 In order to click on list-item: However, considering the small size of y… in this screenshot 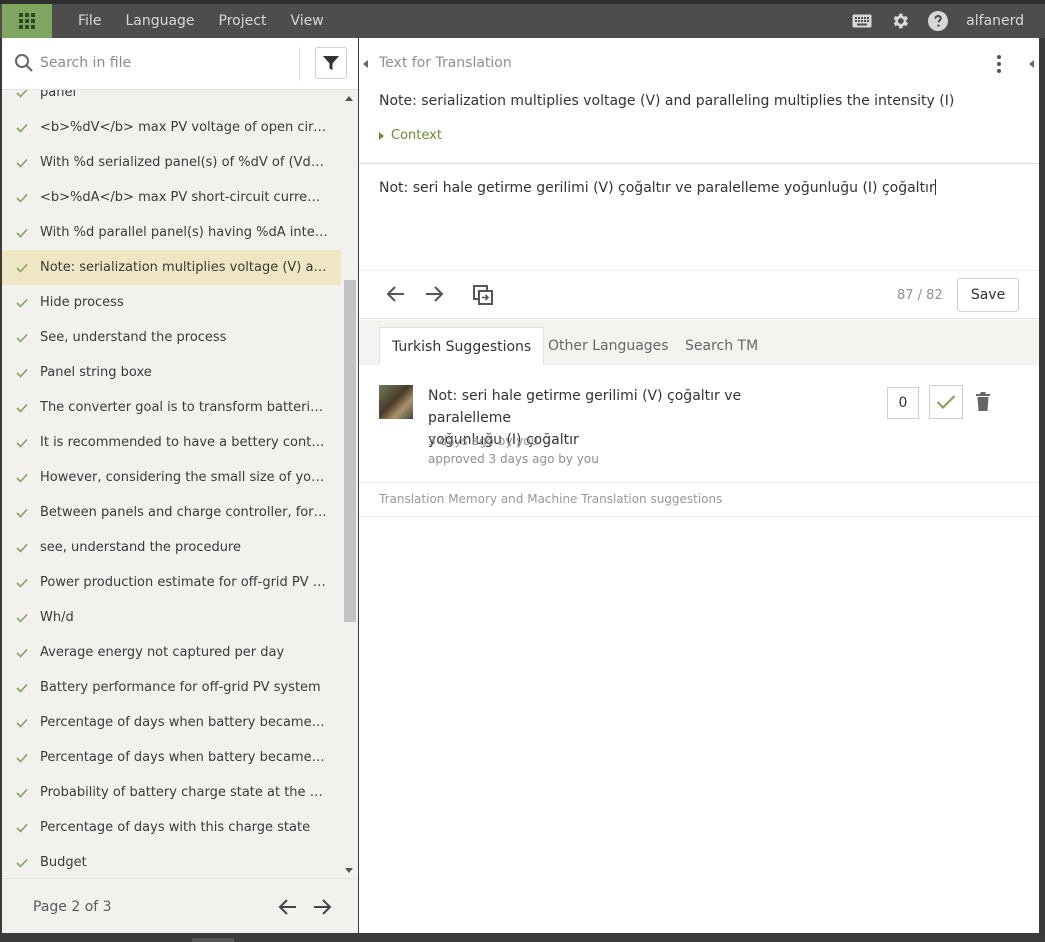, I will do `click(171, 477)`.